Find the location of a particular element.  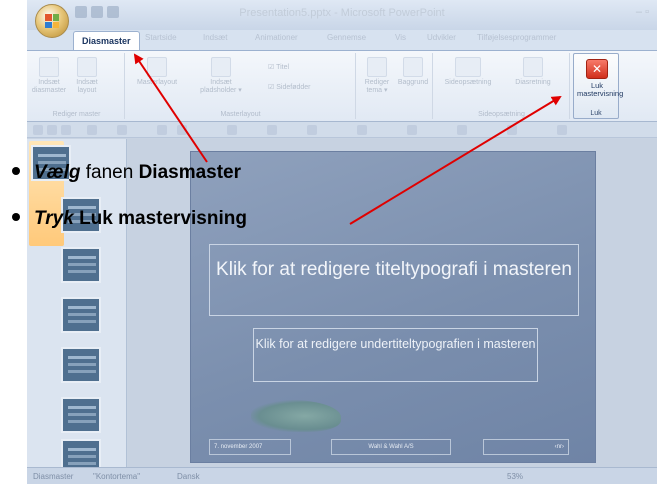

insert-placeholder-button: Indsæt pladsholder ▾ is located at coordinates (221, 76).